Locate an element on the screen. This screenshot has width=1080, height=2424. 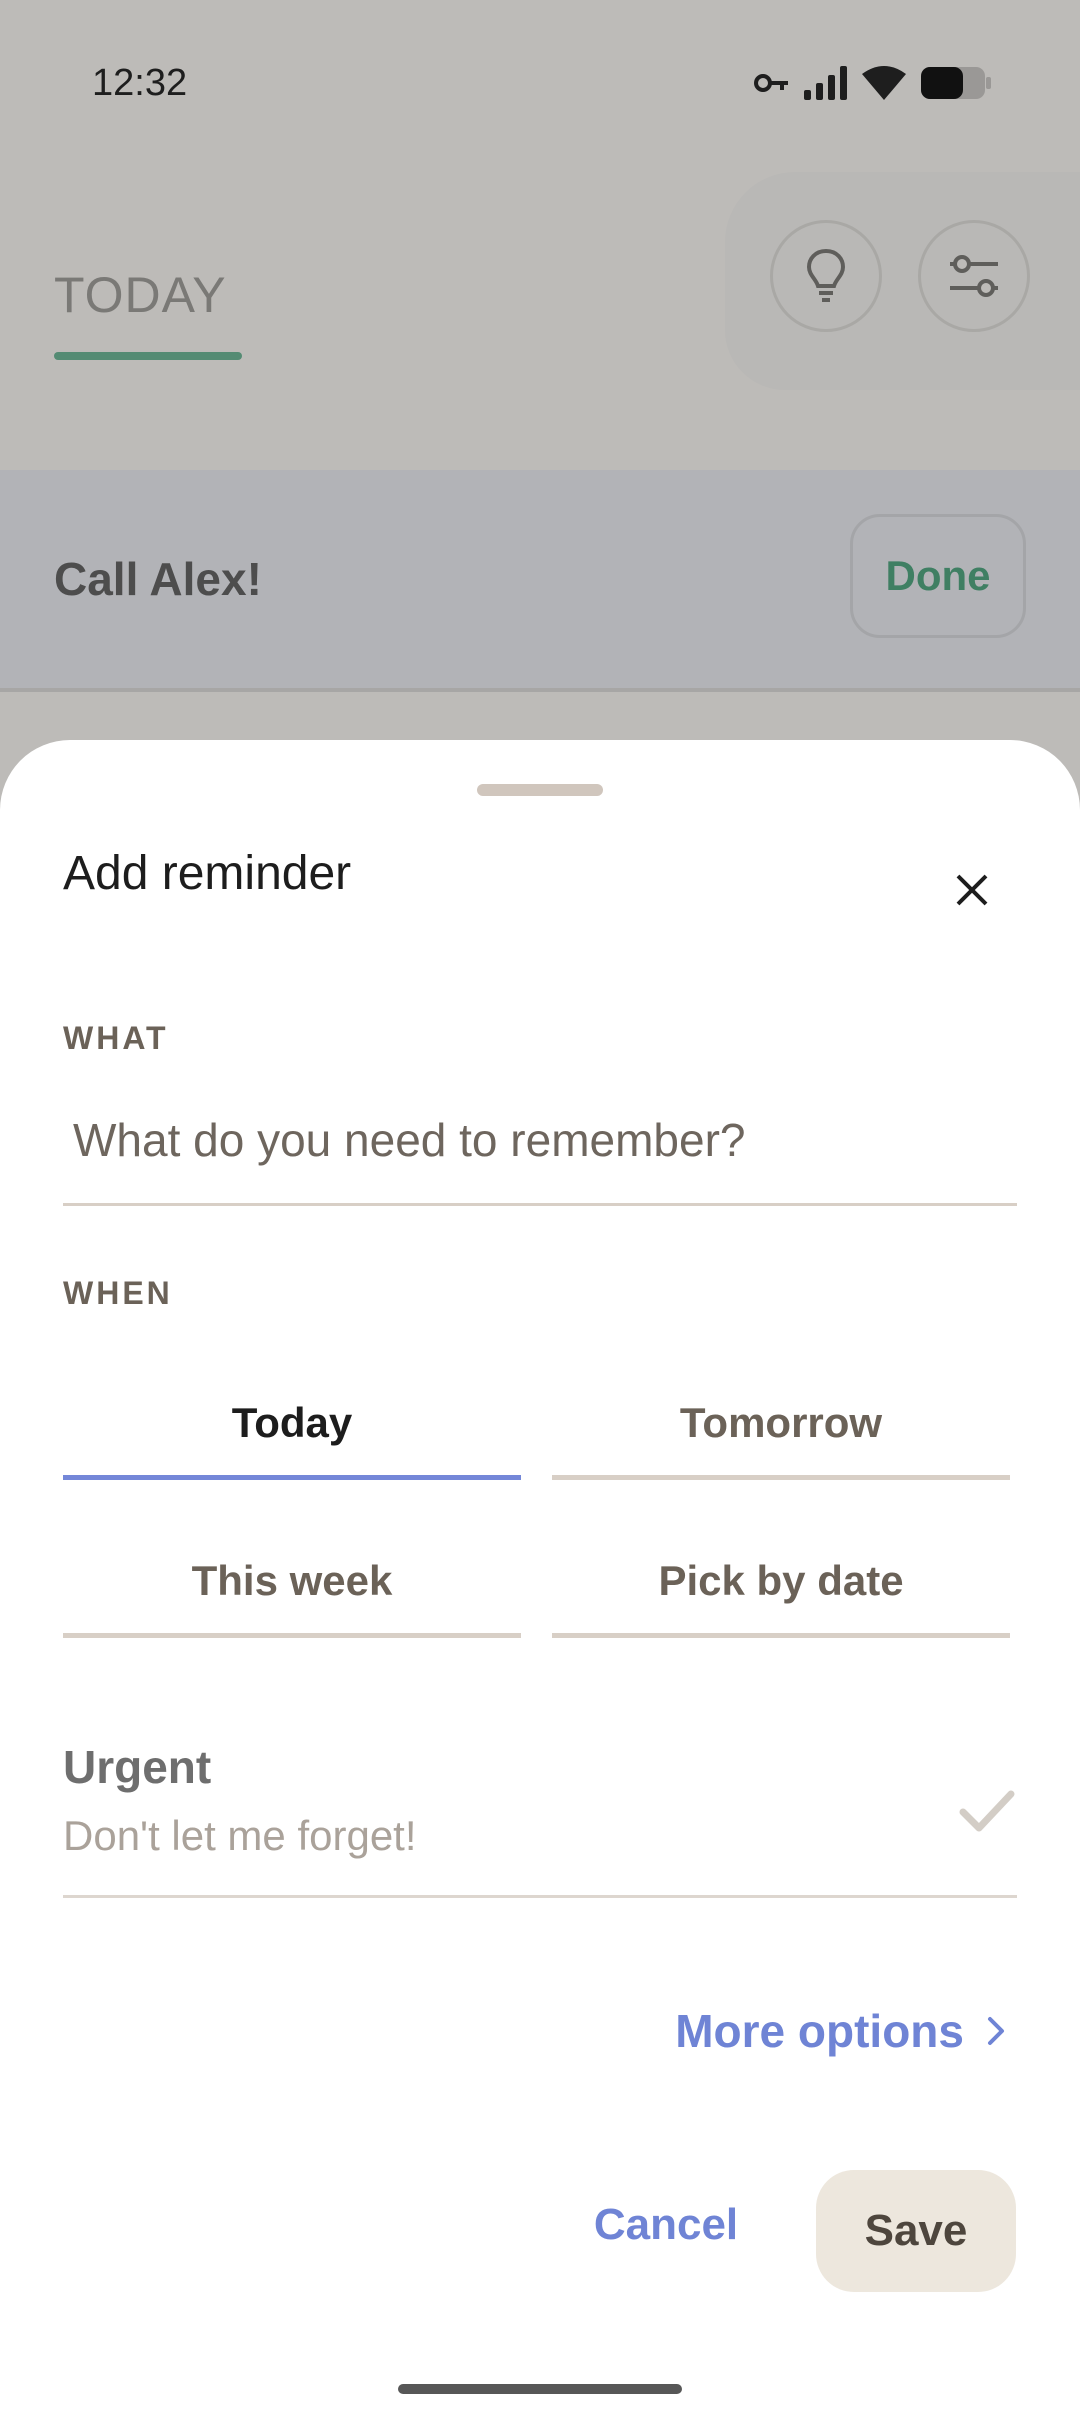
vpn-key-icon is located at coordinates (771, 83).